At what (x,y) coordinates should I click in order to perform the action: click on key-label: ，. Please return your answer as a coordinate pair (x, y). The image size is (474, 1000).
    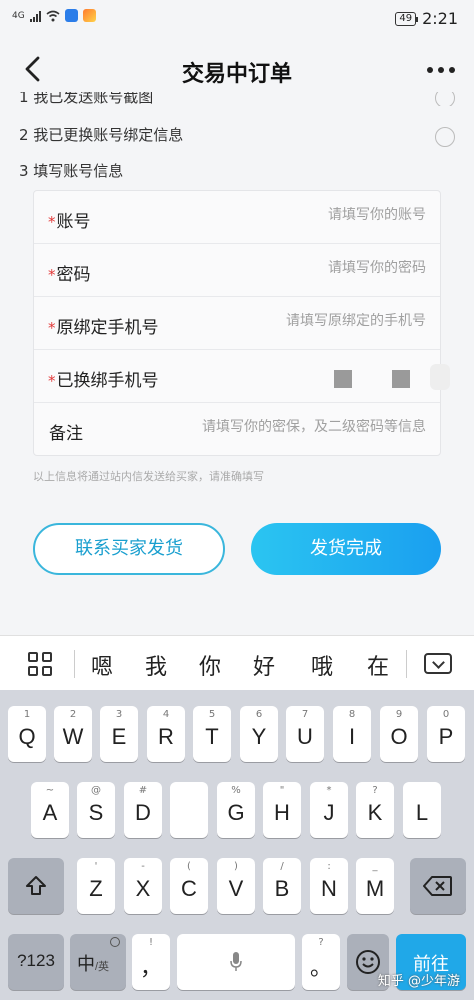
    Looking at the image, I should click on (150, 967).